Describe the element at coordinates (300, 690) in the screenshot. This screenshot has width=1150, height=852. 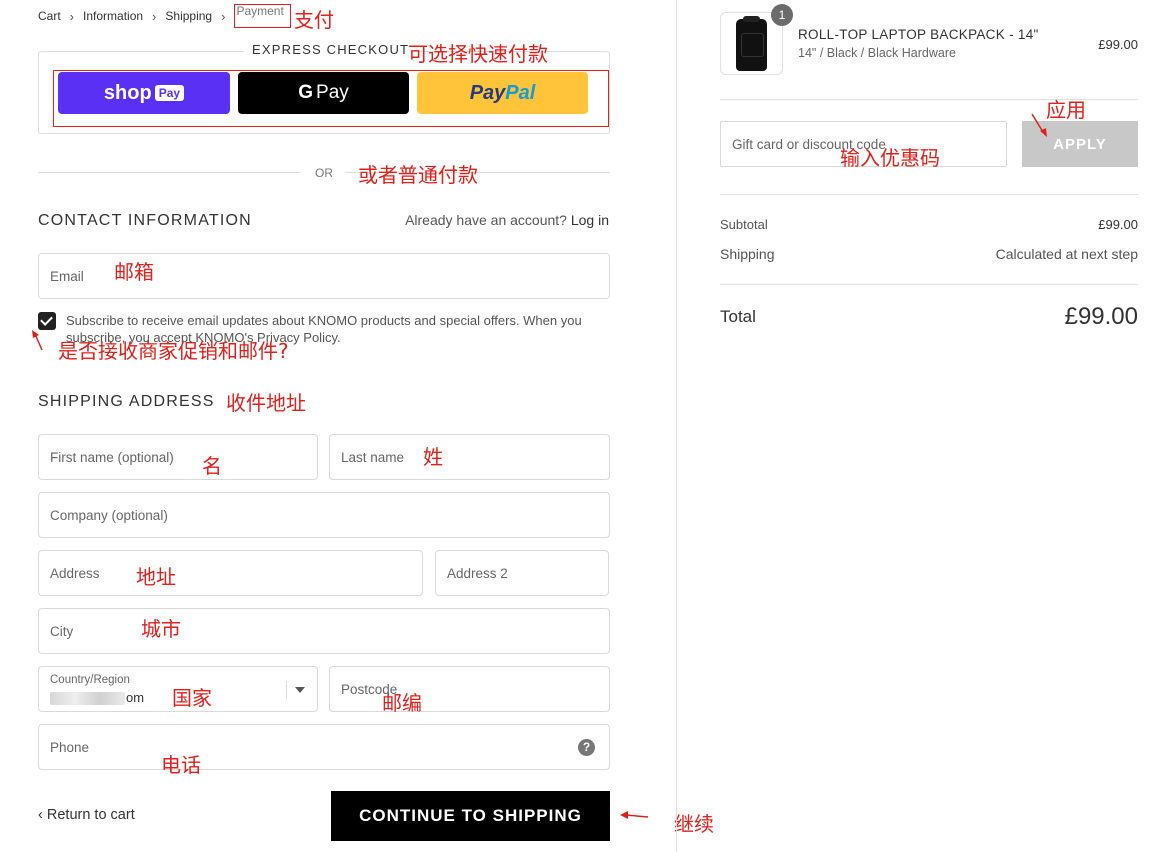
I see `chevron-down-icon` at that location.